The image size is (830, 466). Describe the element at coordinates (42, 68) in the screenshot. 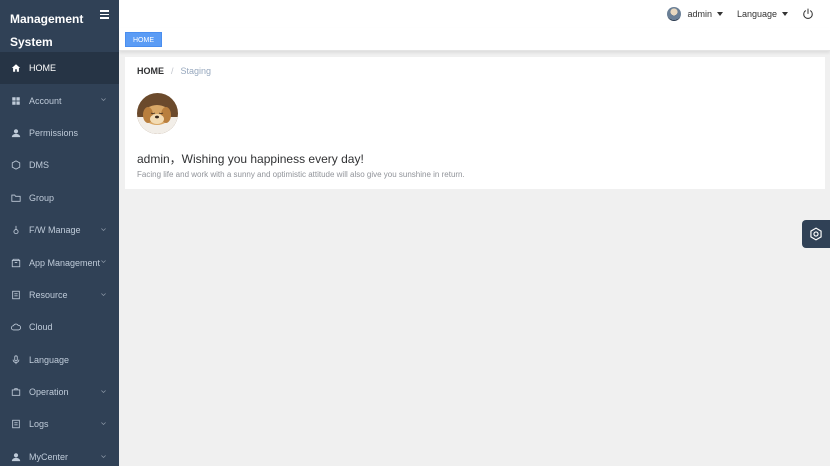

I see `sidebar-item-label: HOME` at that location.